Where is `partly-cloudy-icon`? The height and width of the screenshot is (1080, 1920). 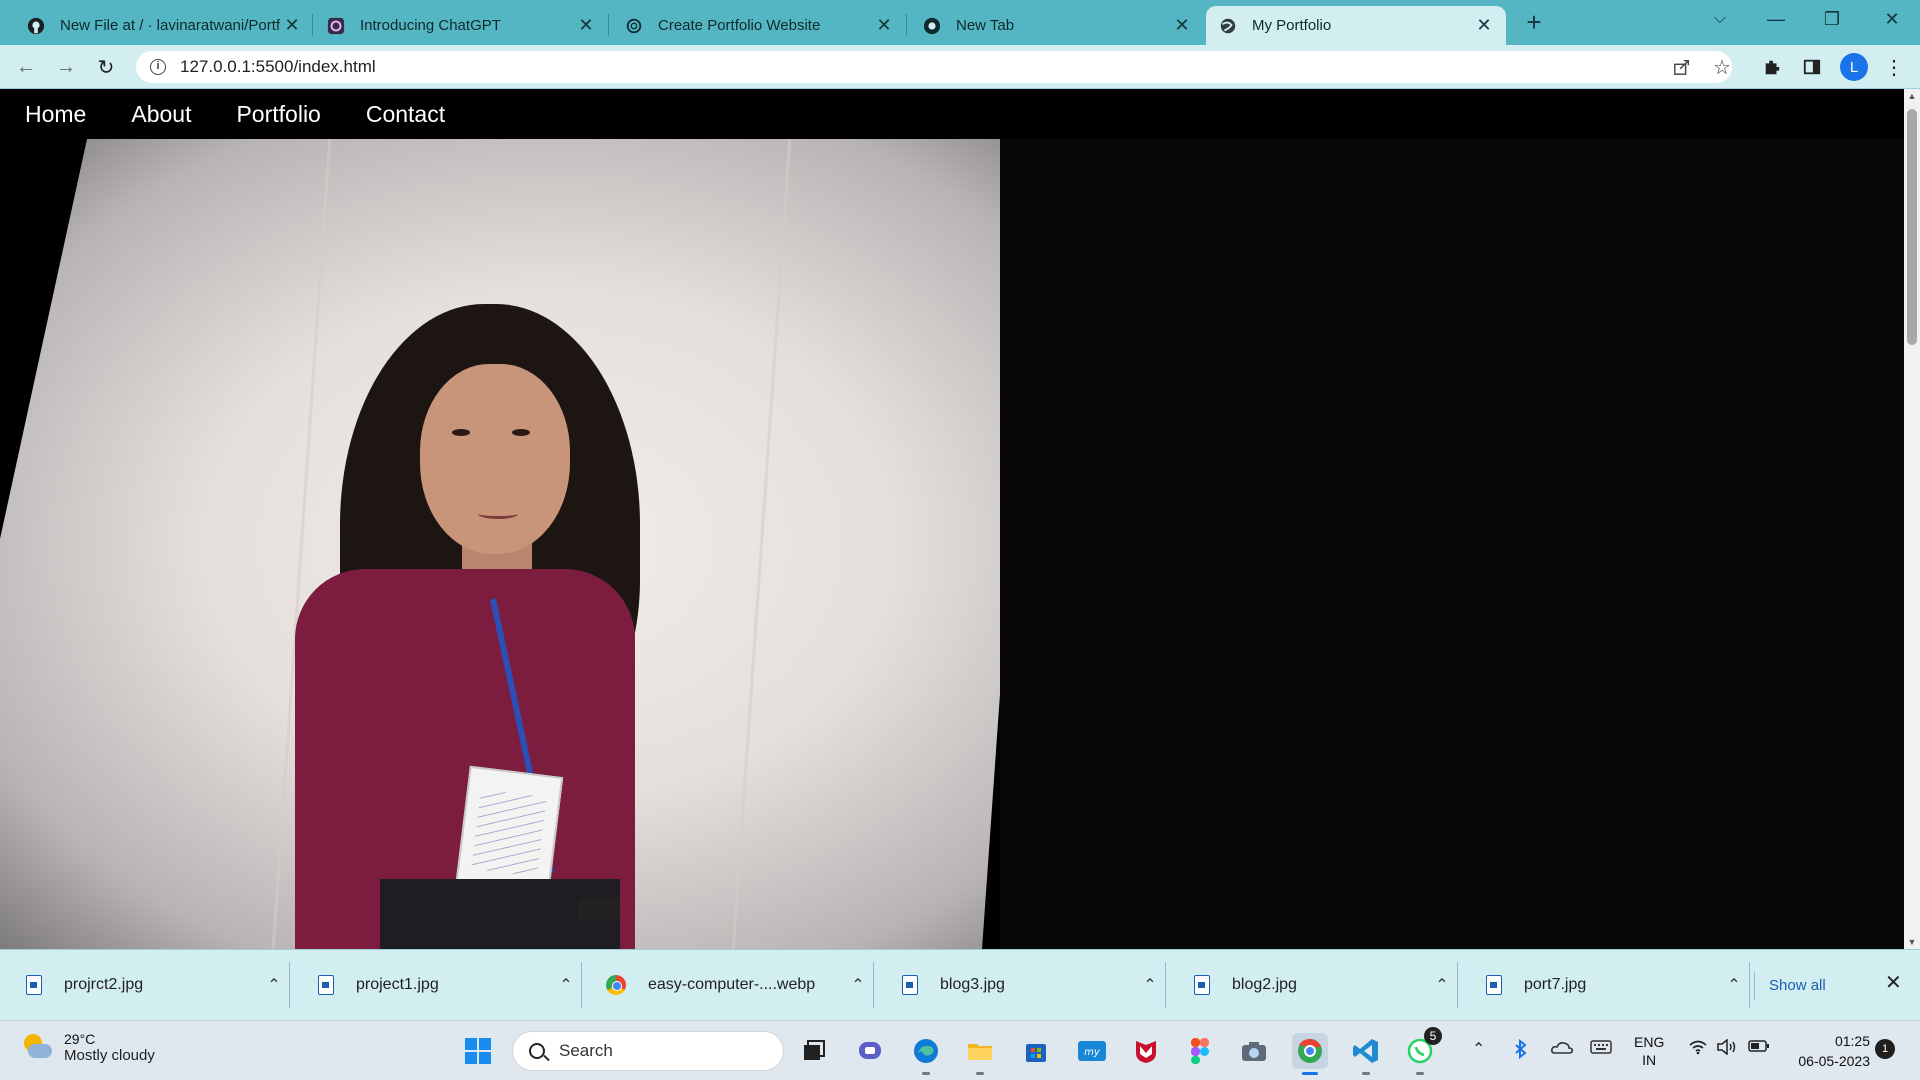
partly-cloudy-icon is located at coordinates (36, 1048).